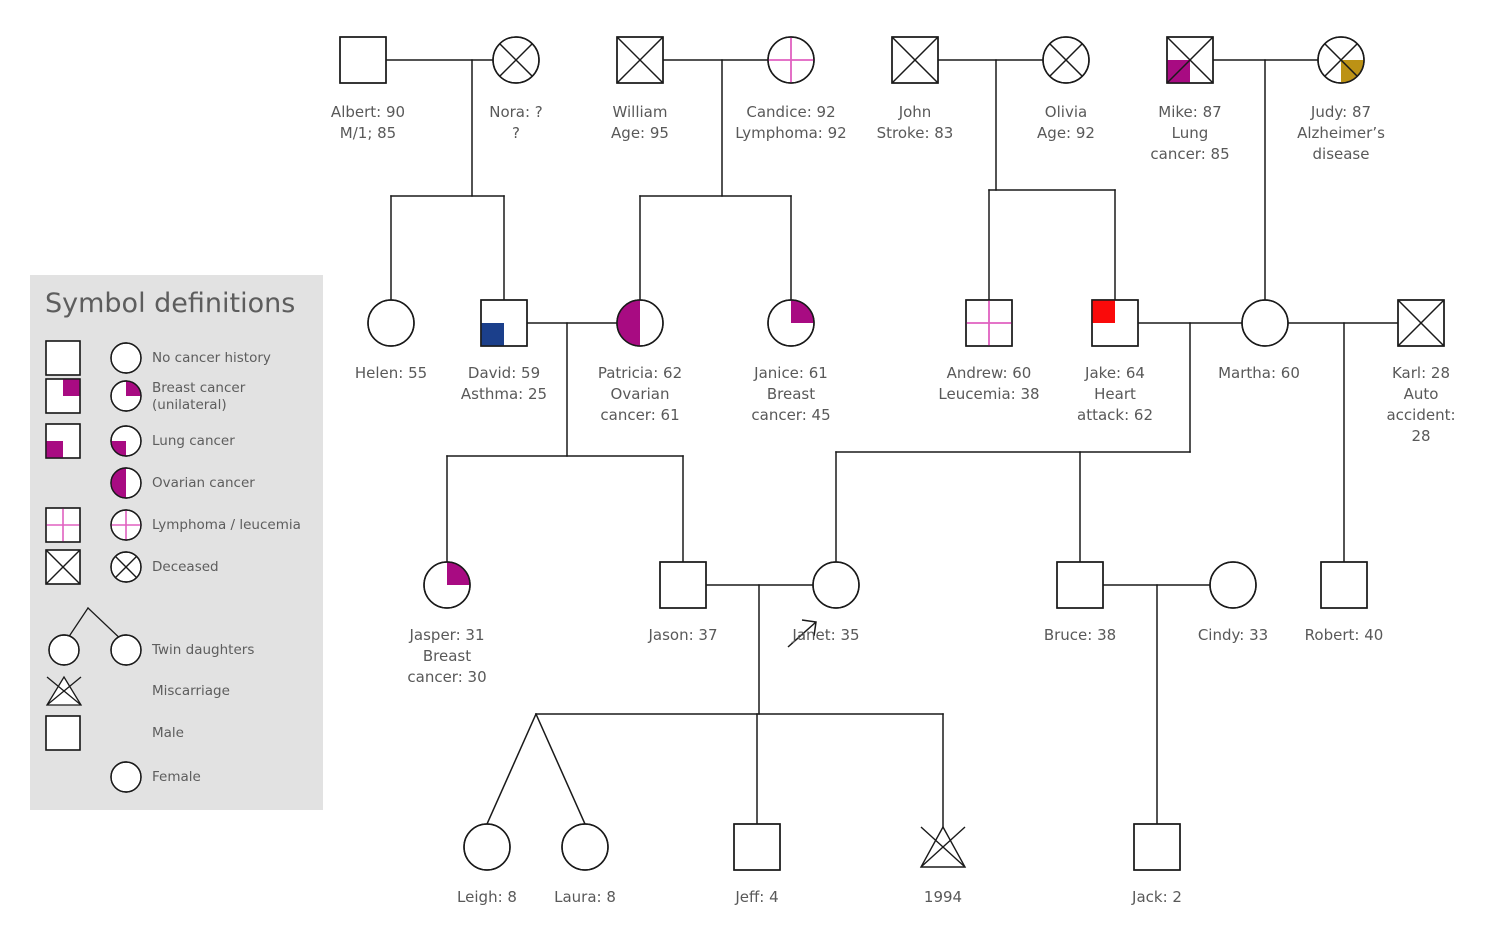 This screenshot has height=950, width=1500. I want to click on person-label-olivia: Olivia Age: 92, so click(1066, 122).